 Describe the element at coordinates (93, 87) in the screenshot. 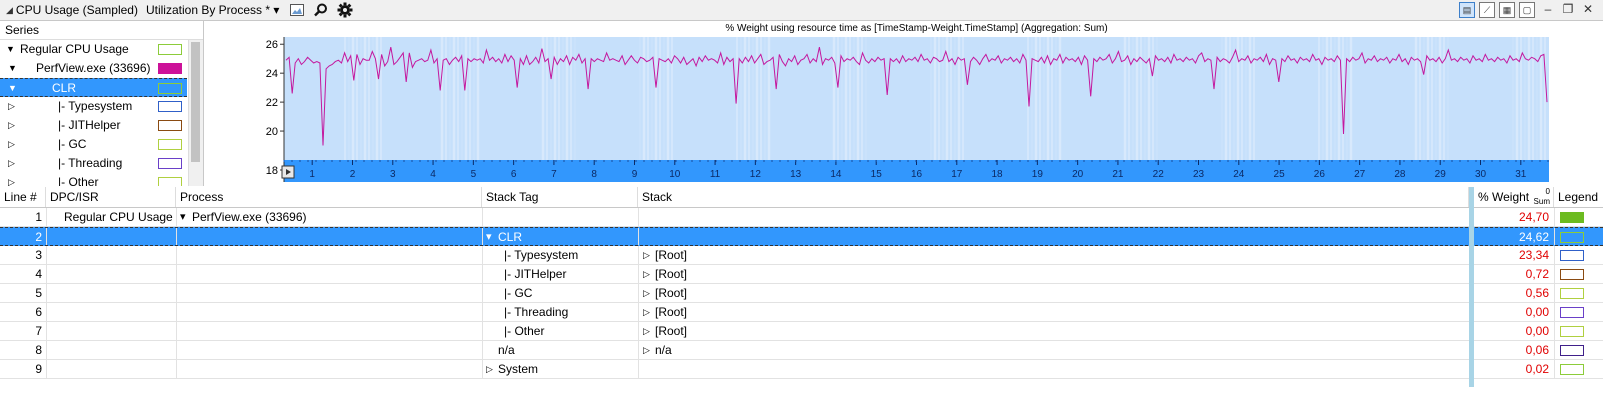

I see `series-item: ▼ CLR` at that location.